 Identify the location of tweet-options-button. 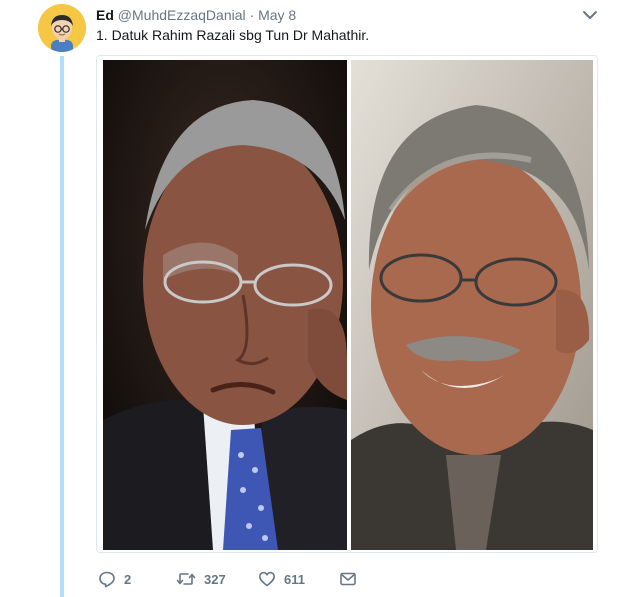
(590, 15).